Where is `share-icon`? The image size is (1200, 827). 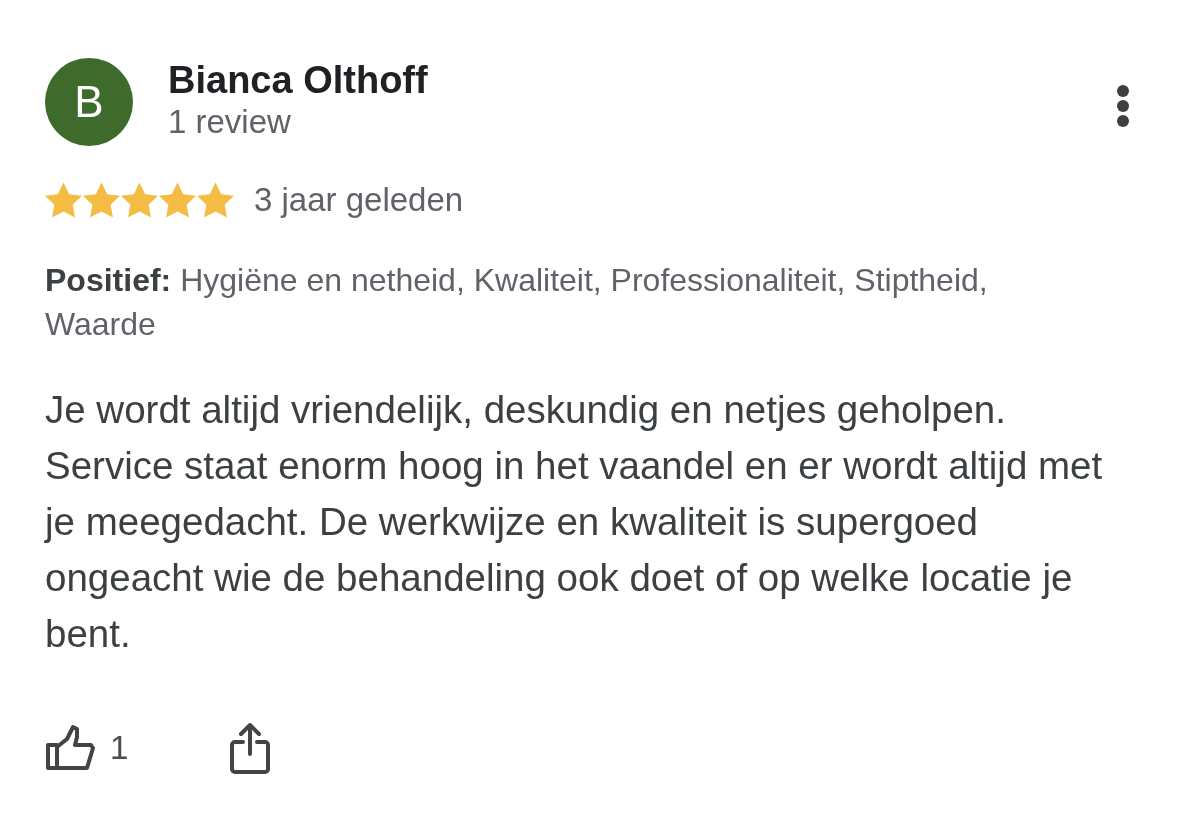 share-icon is located at coordinates (250, 748).